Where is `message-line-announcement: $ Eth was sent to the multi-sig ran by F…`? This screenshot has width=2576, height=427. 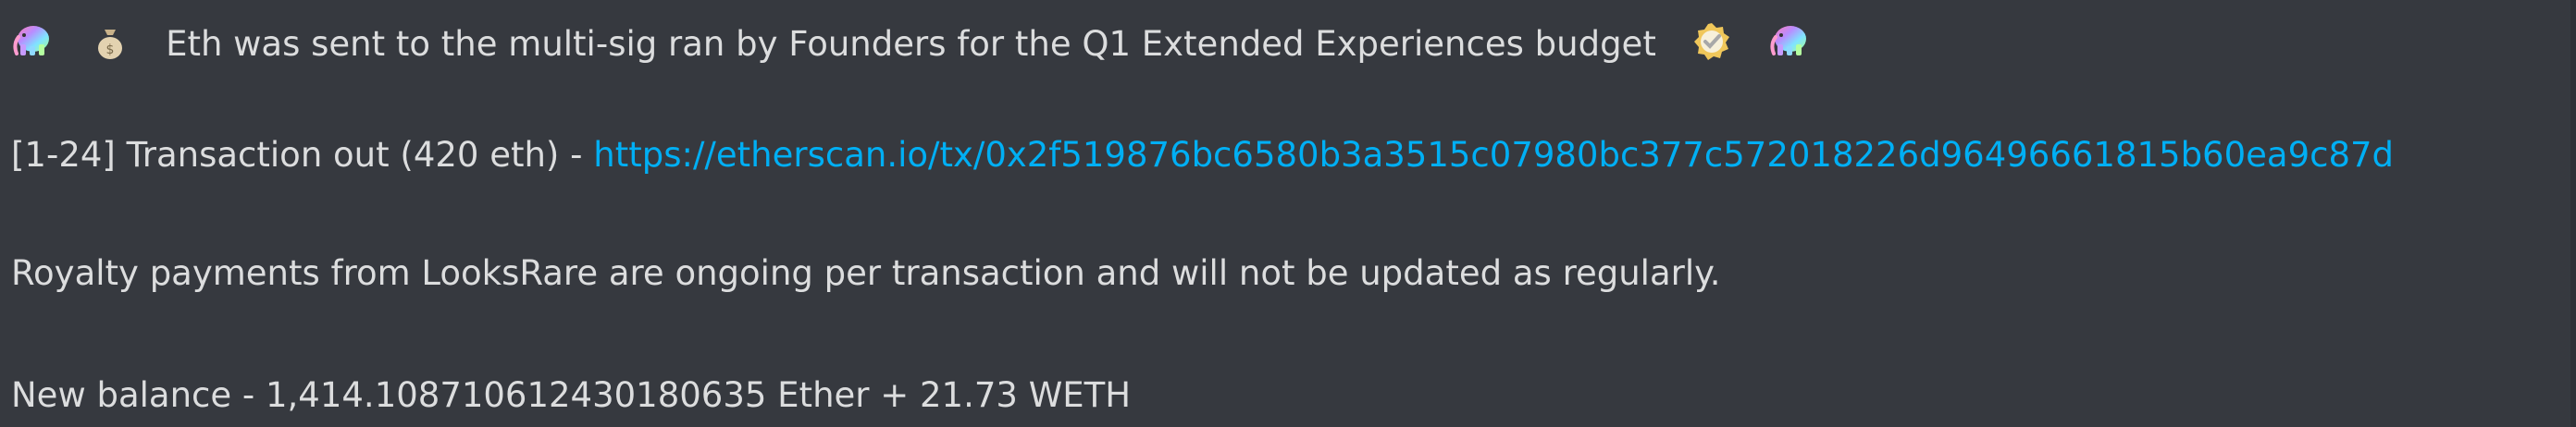
message-line-announcement: $ Eth was sent to the multi-sig ran by F… is located at coordinates (911, 42).